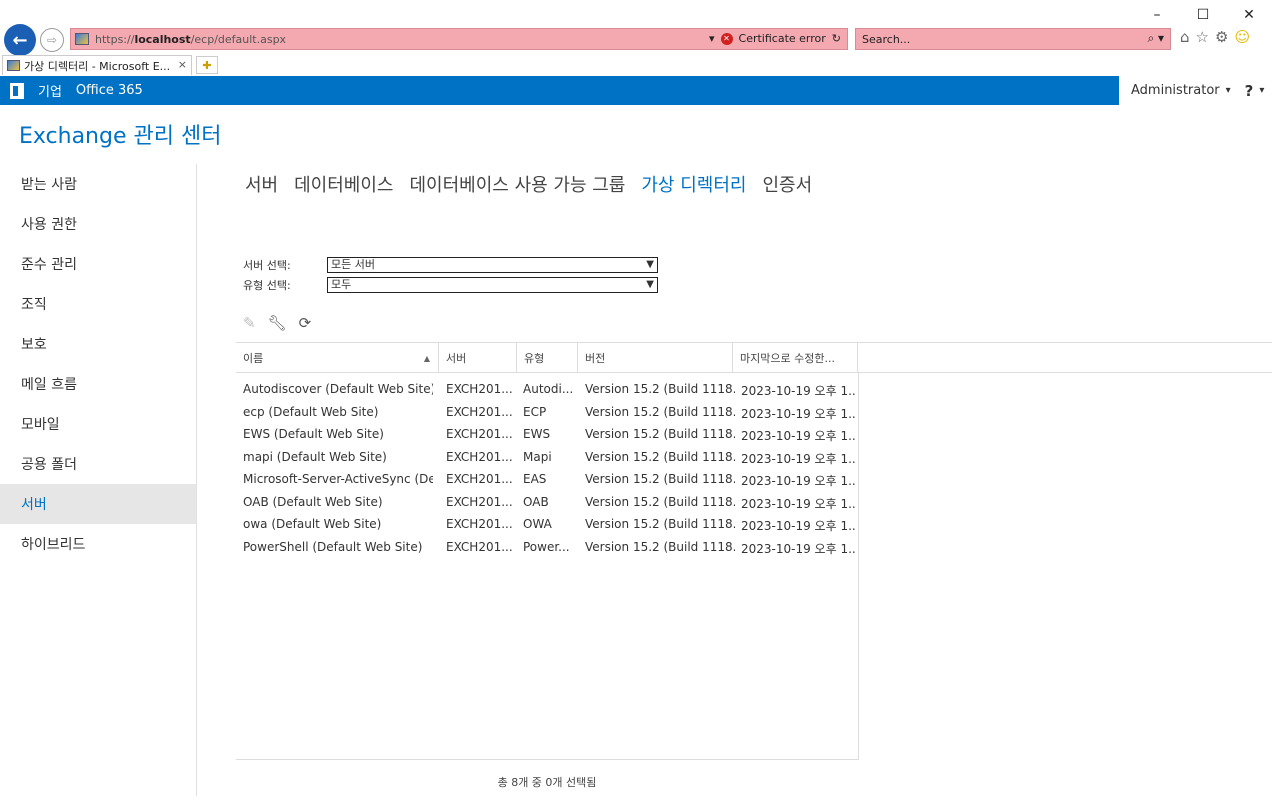 This screenshot has height=811, width=1280. What do you see at coordinates (1155, 38) in the screenshot?
I see `search-icon: ⌕ ▾` at bounding box center [1155, 38].